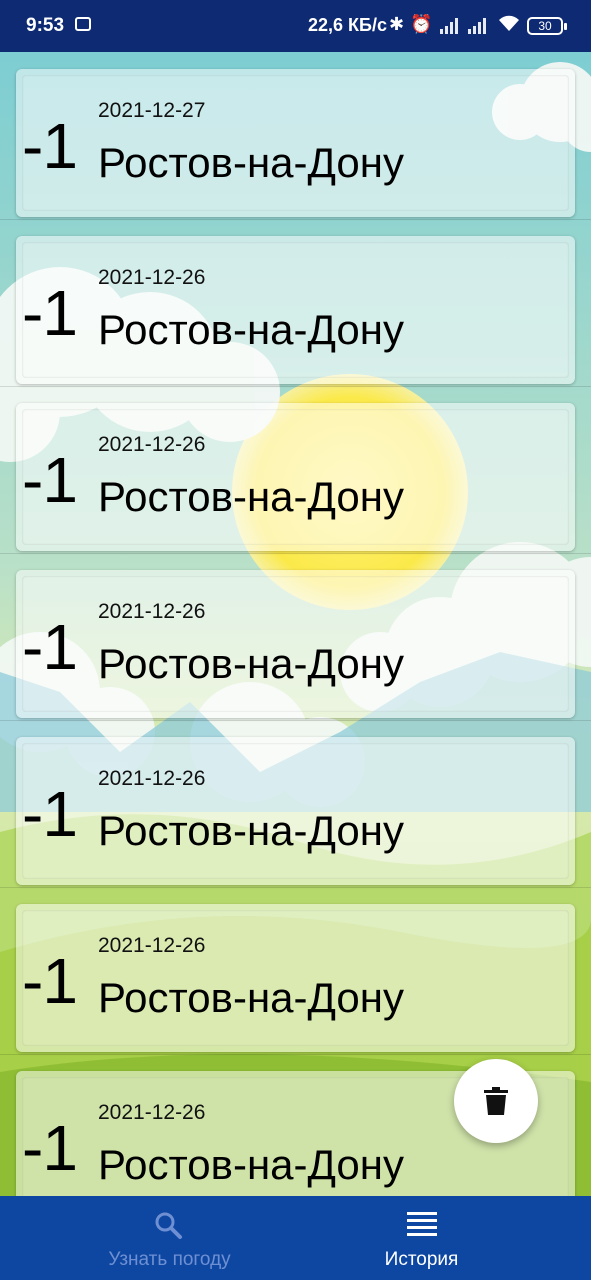 The width and height of the screenshot is (591, 1280). Describe the element at coordinates (347, 25) in the screenshot. I see `network-speed: 22,6 КБ/с` at that location.